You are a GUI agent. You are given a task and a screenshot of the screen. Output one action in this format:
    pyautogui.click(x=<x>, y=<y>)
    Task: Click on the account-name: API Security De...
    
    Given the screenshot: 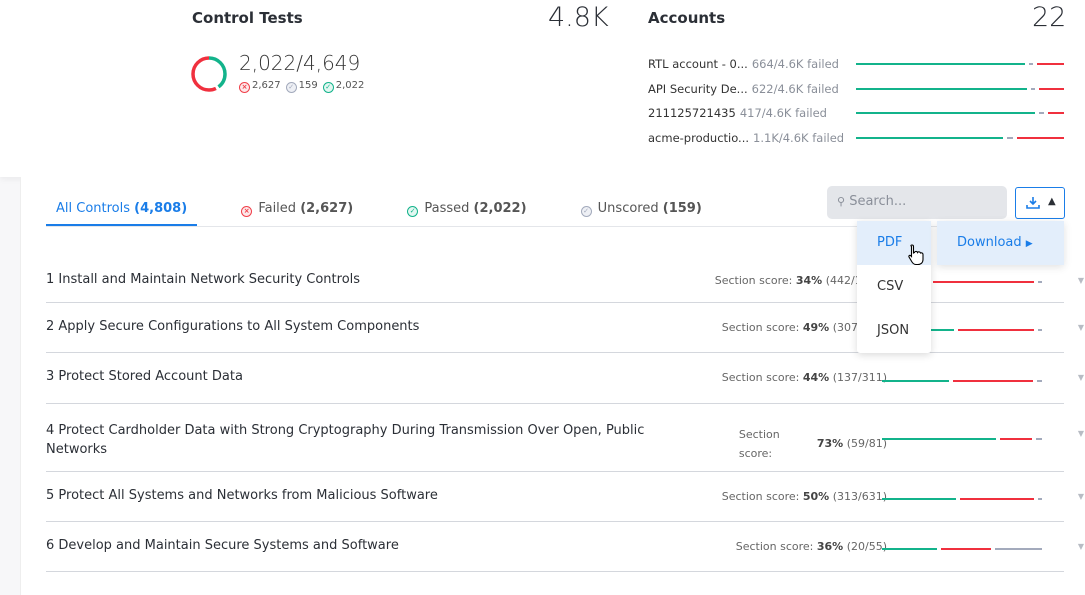 What is the action you would take?
    pyautogui.click(x=698, y=88)
    